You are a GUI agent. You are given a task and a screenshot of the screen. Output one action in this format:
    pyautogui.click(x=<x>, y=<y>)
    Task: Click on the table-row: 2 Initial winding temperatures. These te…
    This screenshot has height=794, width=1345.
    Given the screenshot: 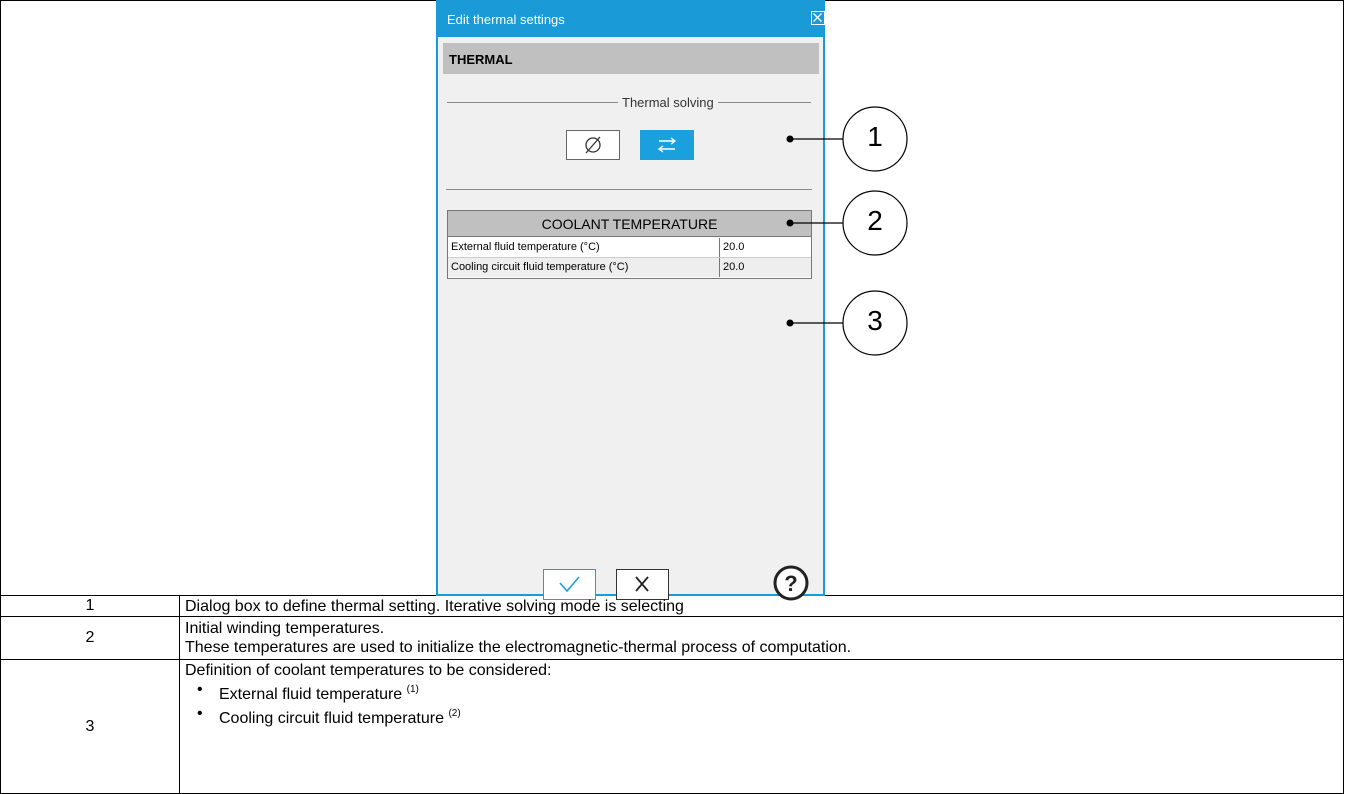 What is the action you would take?
    pyautogui.click(x=672, y=638)
    